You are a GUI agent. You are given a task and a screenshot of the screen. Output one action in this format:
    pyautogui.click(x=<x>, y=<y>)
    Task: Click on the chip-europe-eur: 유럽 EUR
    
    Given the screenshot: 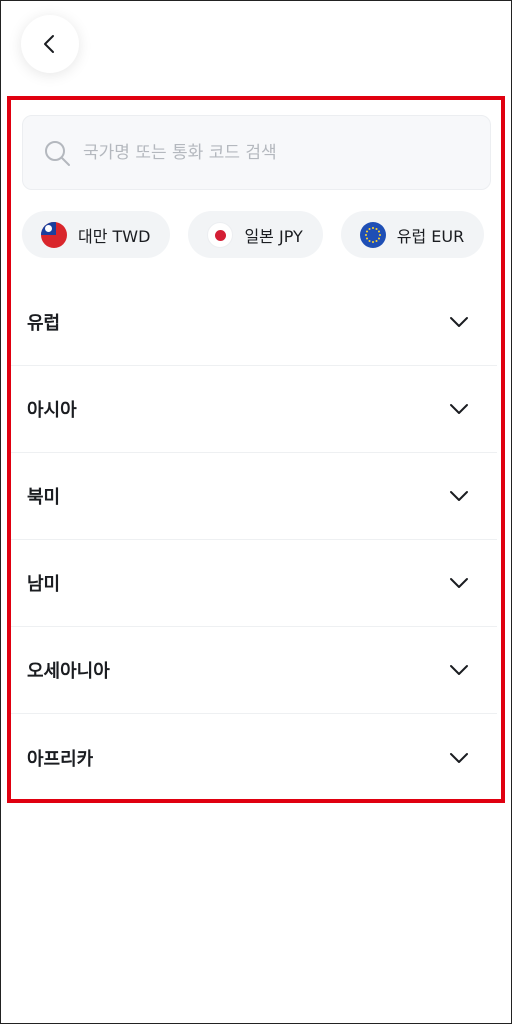 What is the action you would take?
    pyautogui.click(x=412, y=234)
    